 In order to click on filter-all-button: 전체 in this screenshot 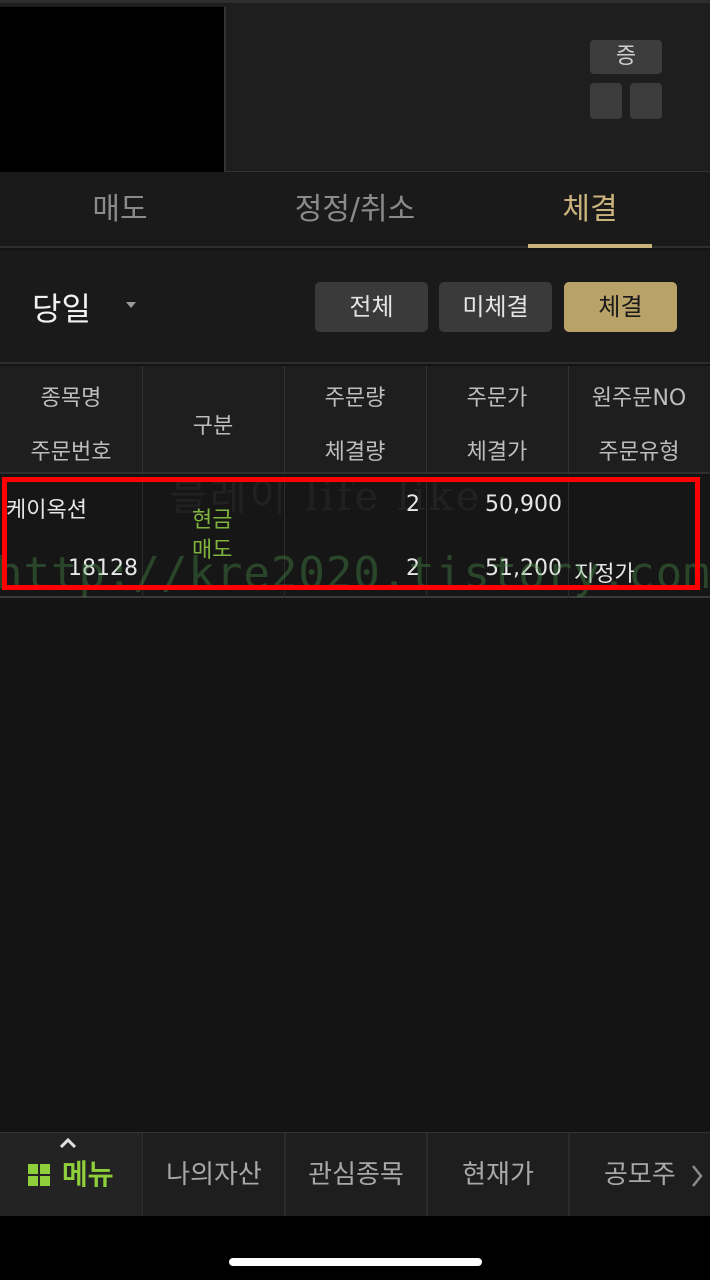, I will do `click(371, 307)`.